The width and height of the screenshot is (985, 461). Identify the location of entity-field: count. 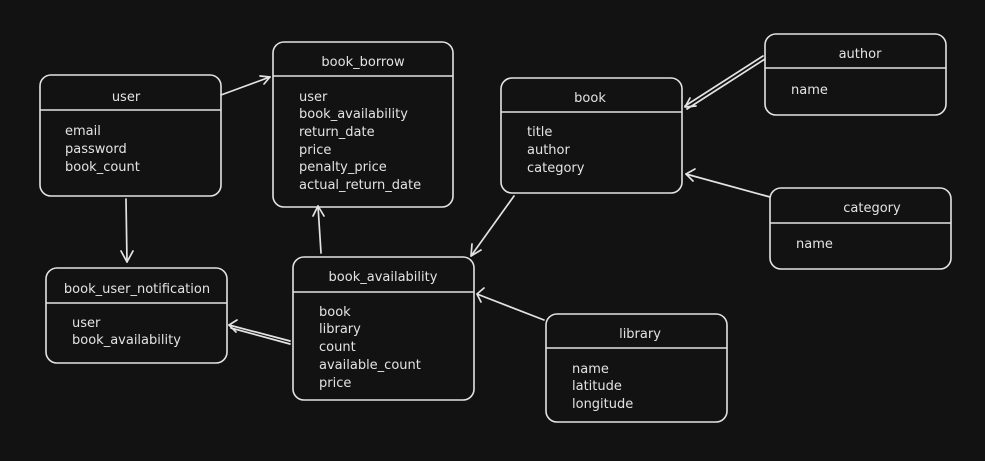
(337, 347).